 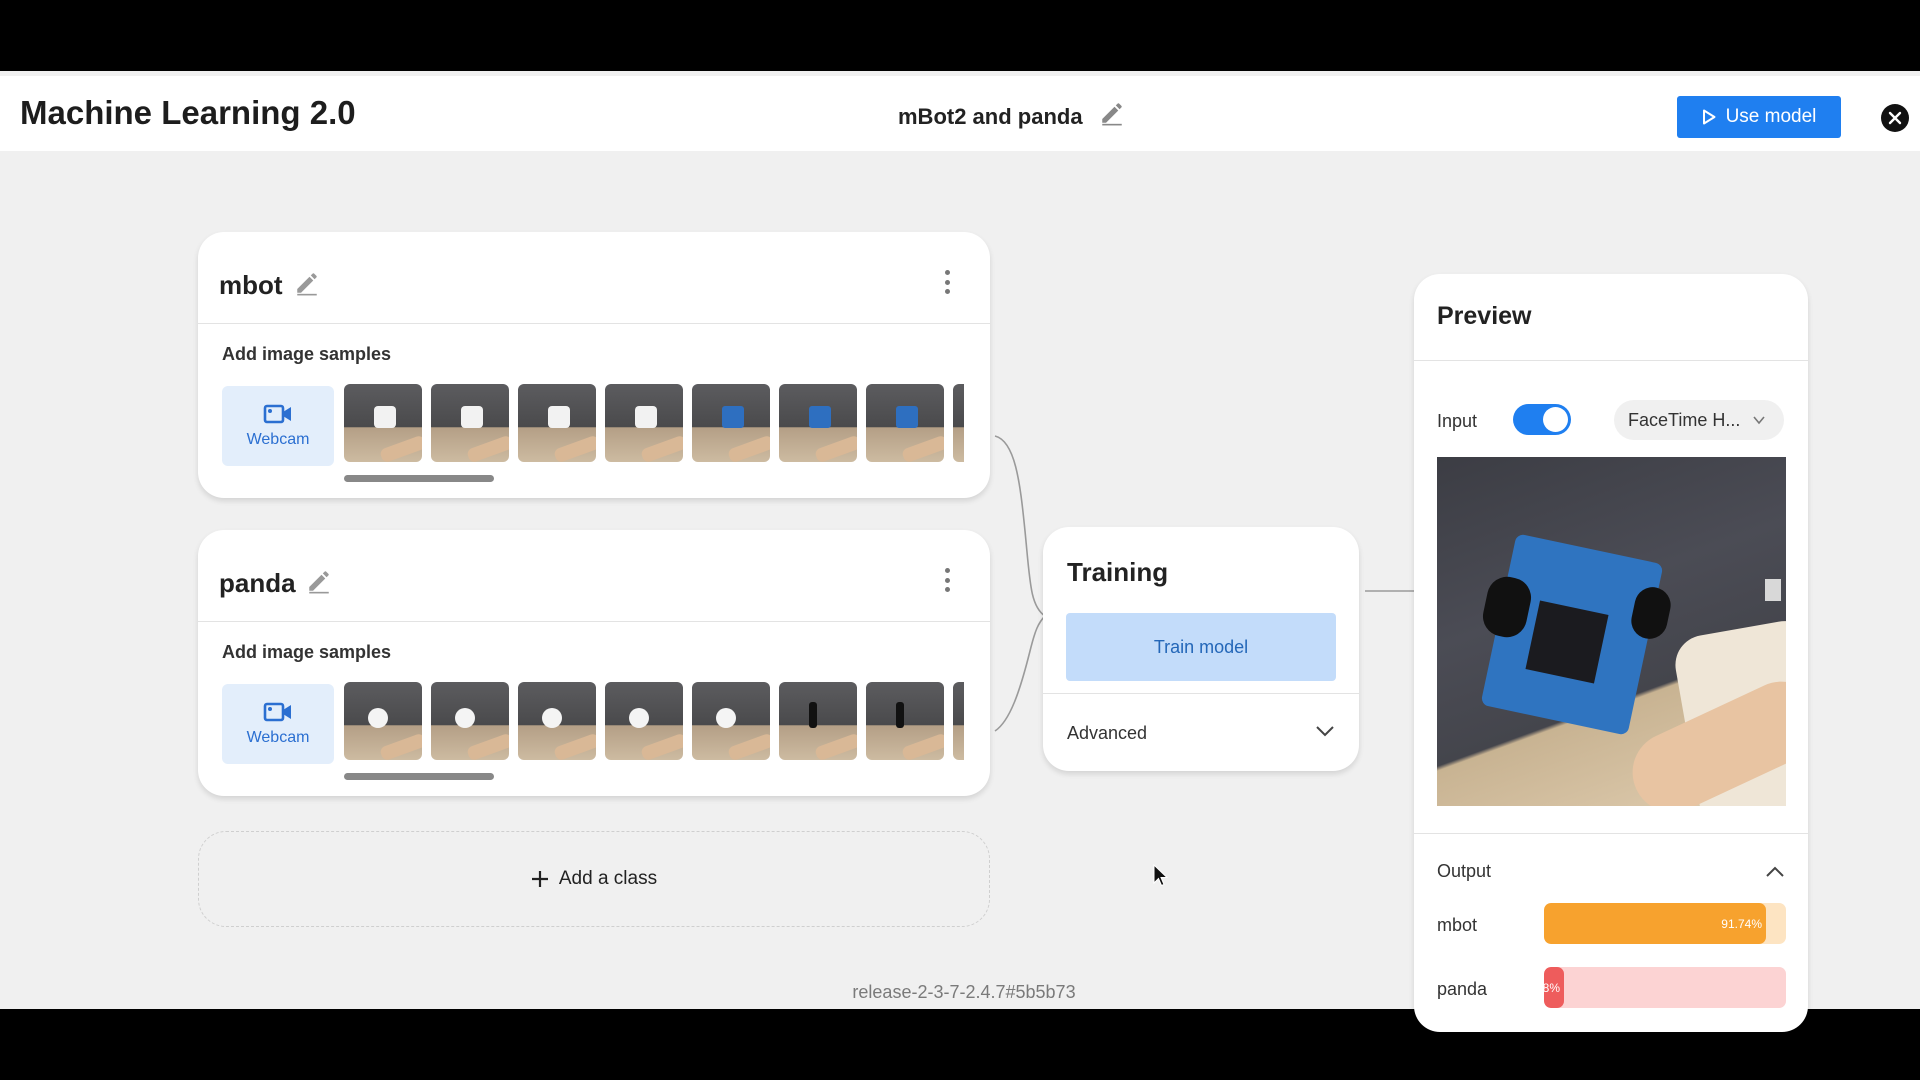 I want to click on app-title: Machine Learning 2.0, so click(x=188, y=112).